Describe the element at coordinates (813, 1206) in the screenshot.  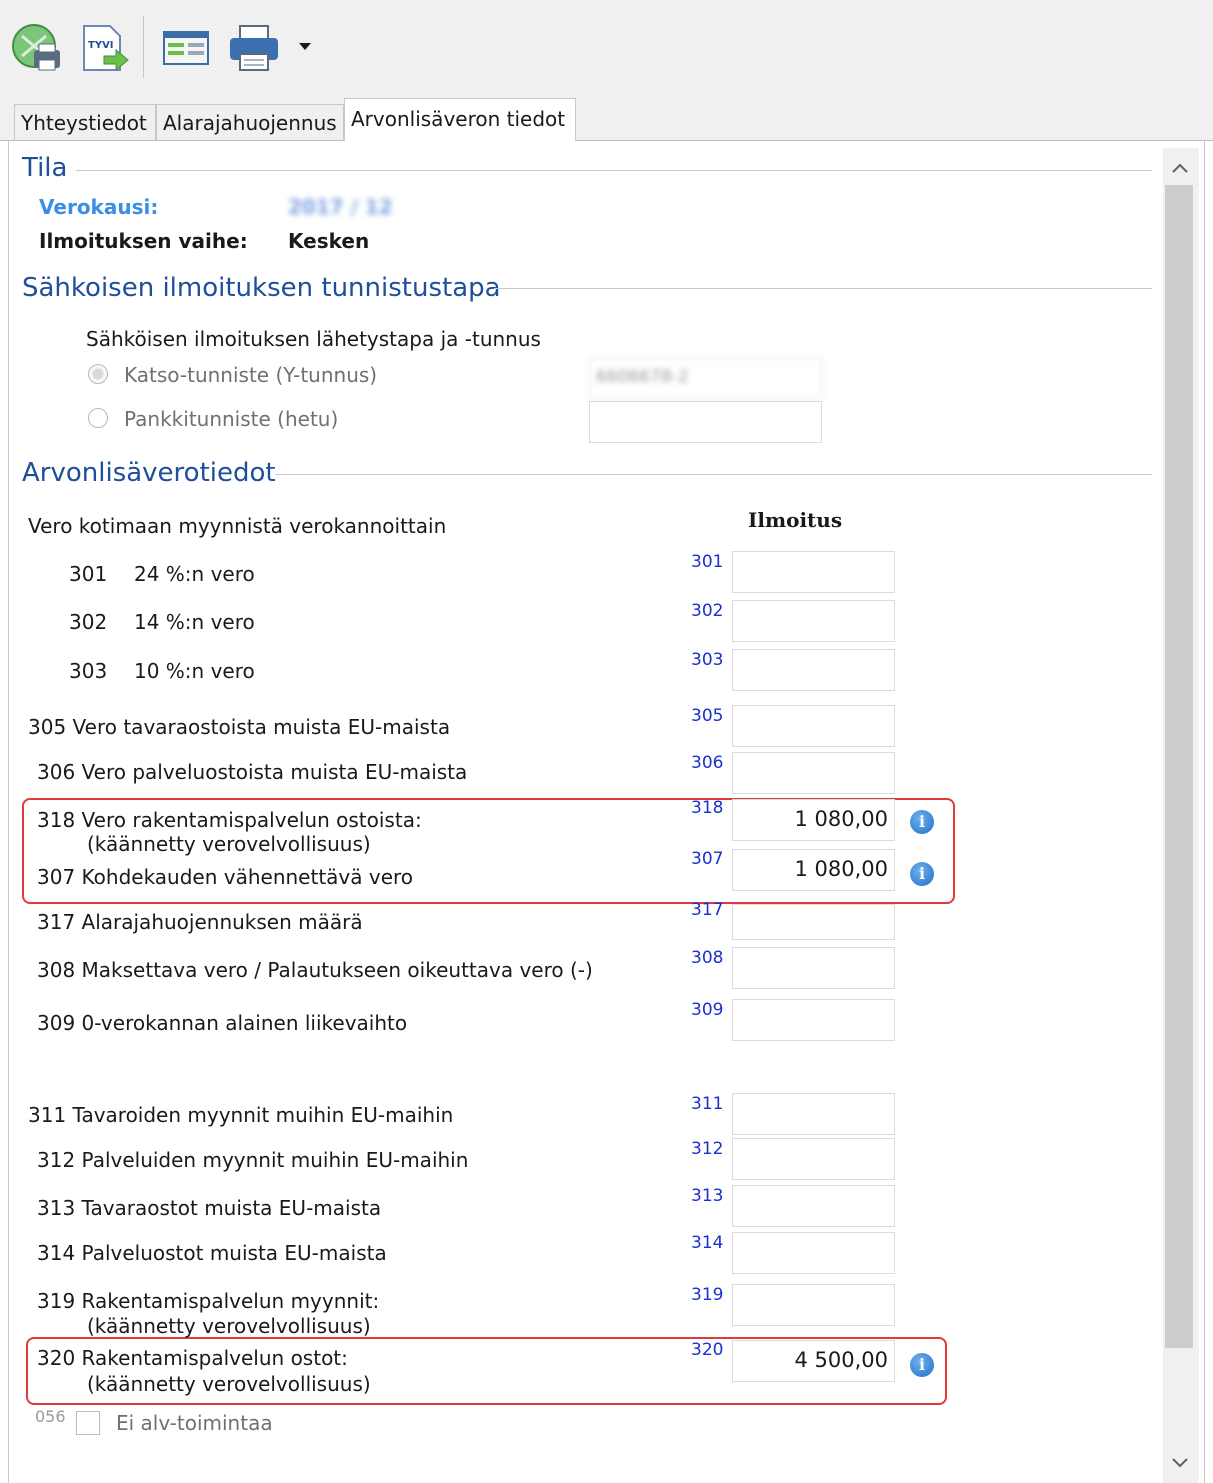
I see `row-313-field` at that location.